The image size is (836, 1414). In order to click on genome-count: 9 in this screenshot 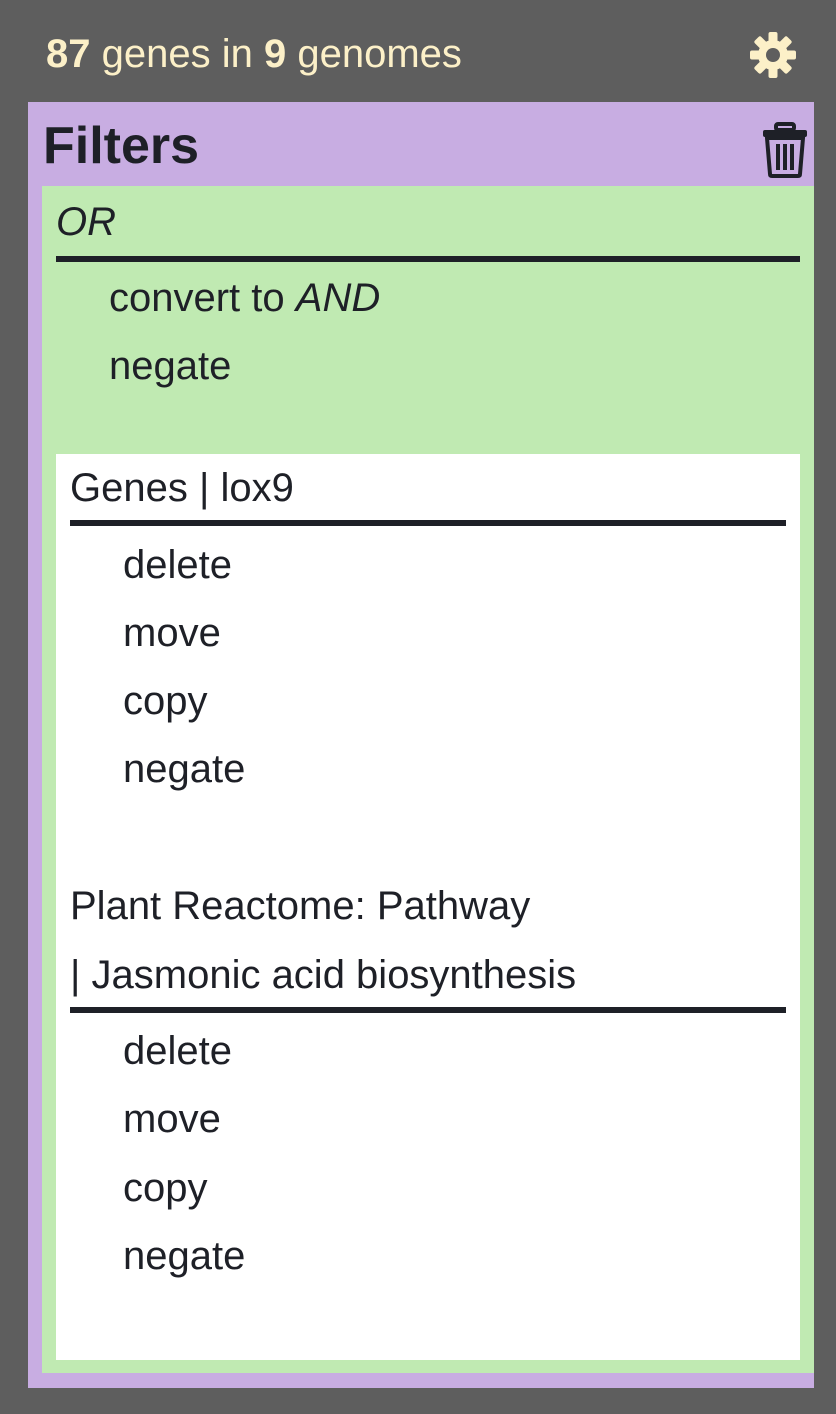, I will do `click(275, 54)`.